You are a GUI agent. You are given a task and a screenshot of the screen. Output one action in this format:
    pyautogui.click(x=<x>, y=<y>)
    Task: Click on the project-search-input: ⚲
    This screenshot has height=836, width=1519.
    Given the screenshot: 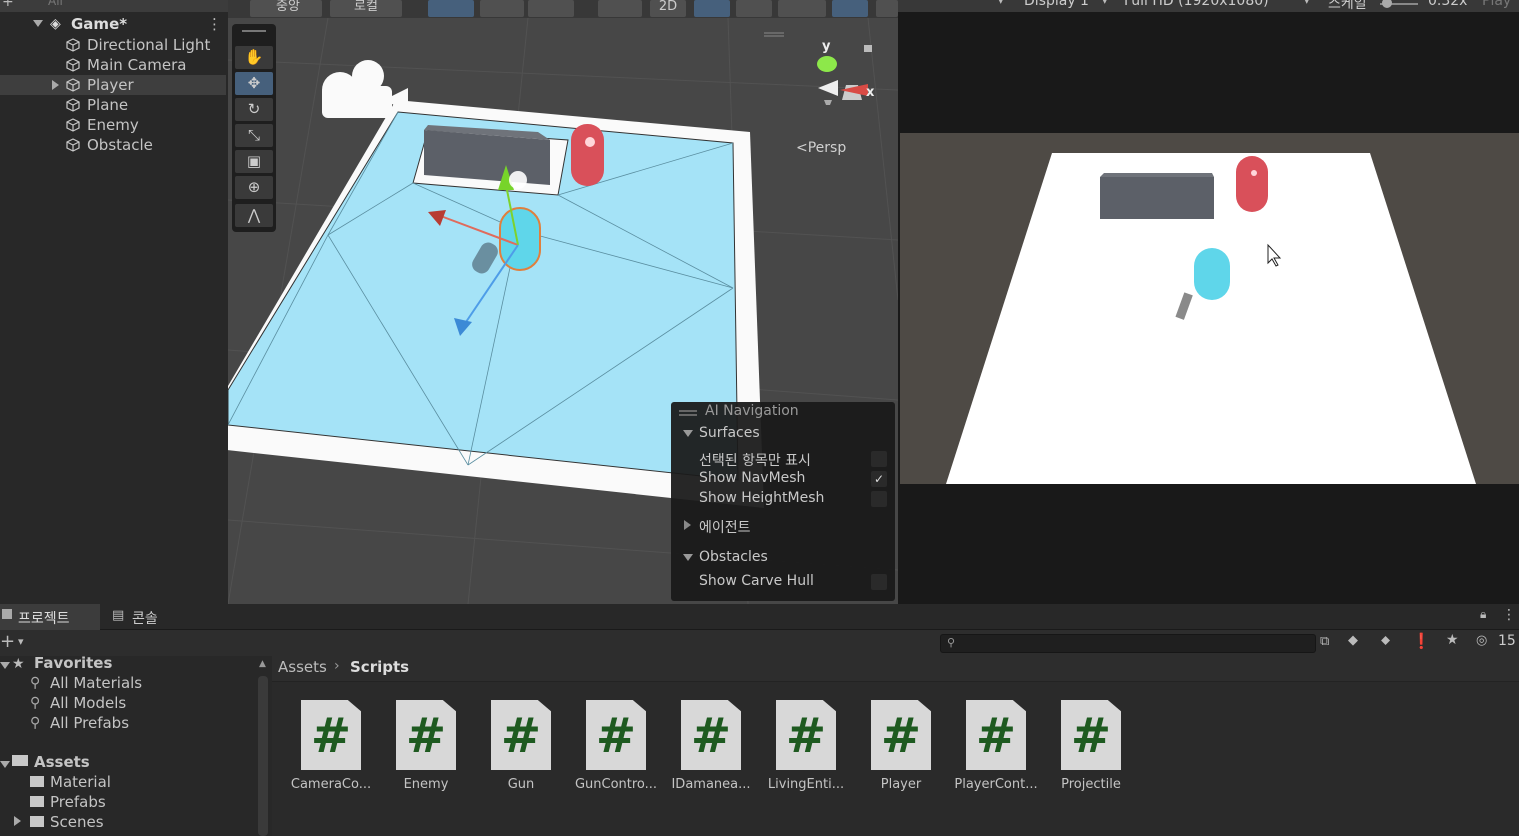 What is the action you would take?
    pyautogui.click(x=1128, y=643)
    